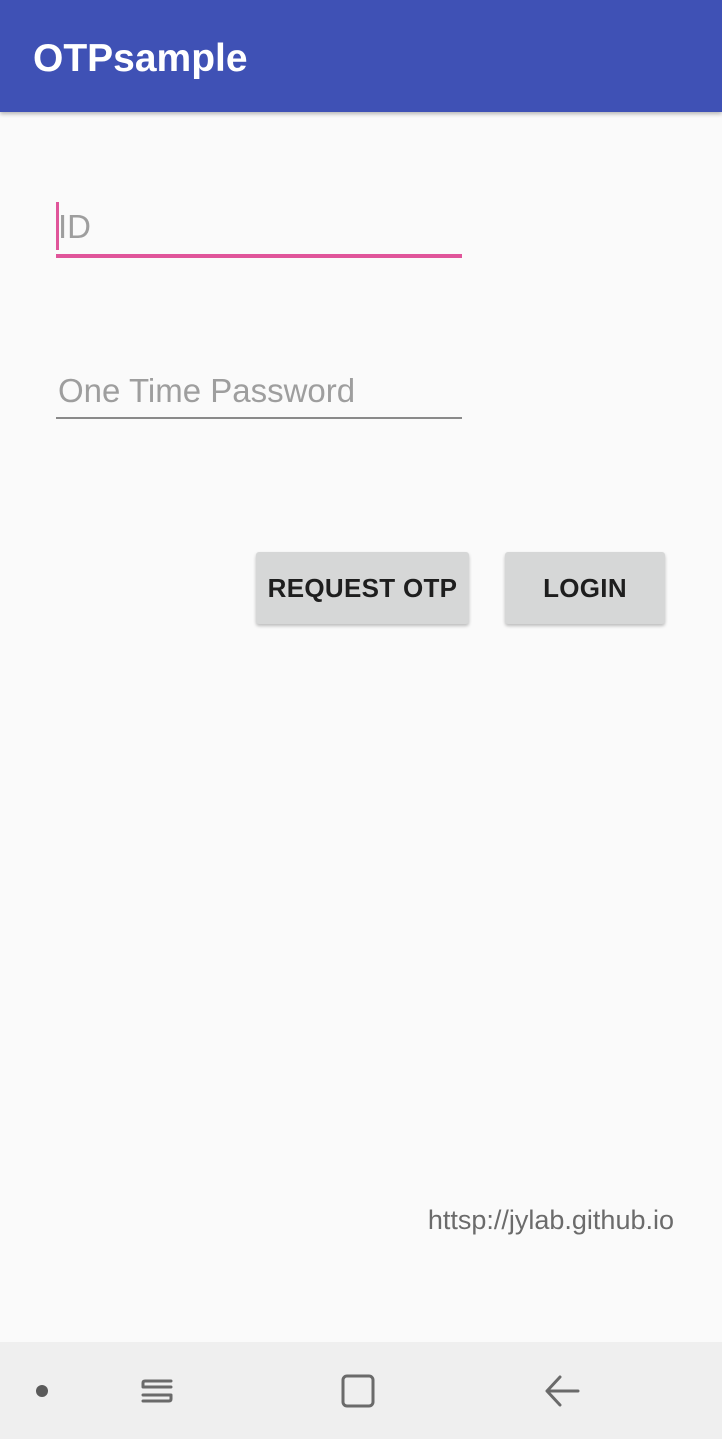  Describe the element at coordinates (259, 256) in the screenshot. I see `id-underline` at that location.